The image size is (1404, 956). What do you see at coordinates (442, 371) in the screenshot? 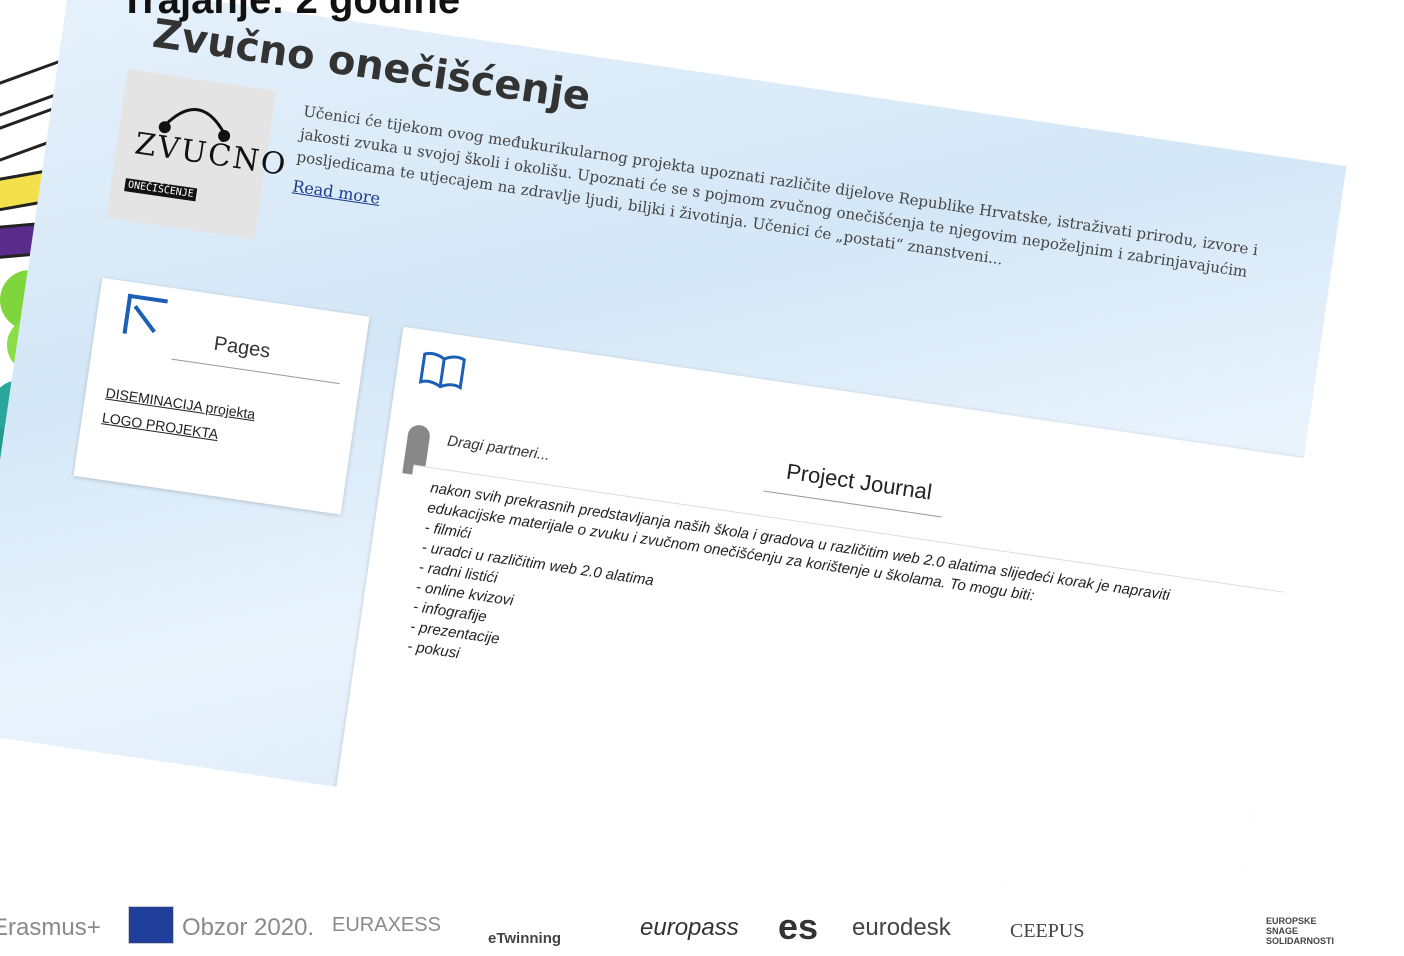
I see `book-icon` at bounding box center [442, 371].